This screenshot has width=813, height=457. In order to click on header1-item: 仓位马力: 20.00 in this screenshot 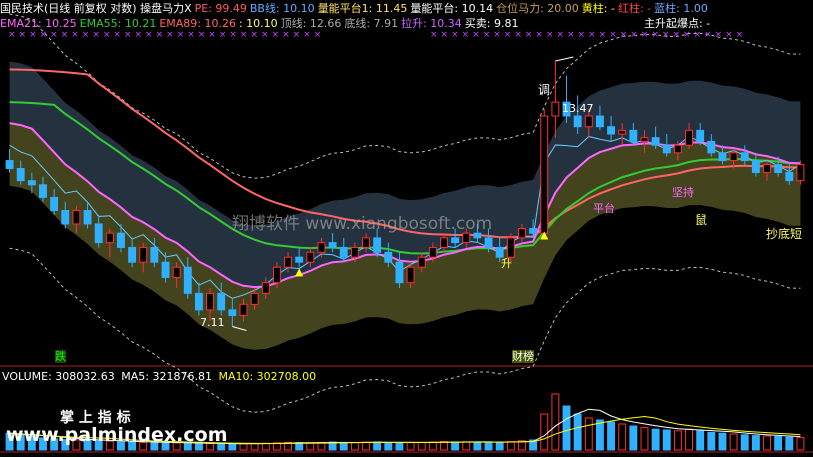, I will do `click(537, 8)`.